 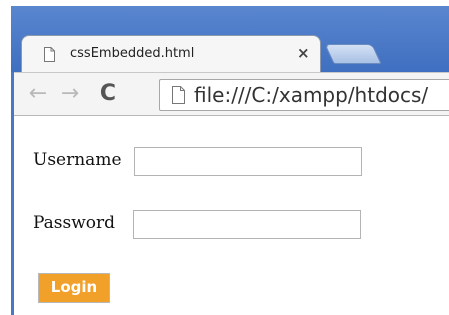 I want to click on tab-title: cssEmbedded.html, so click(x=132, y=53).